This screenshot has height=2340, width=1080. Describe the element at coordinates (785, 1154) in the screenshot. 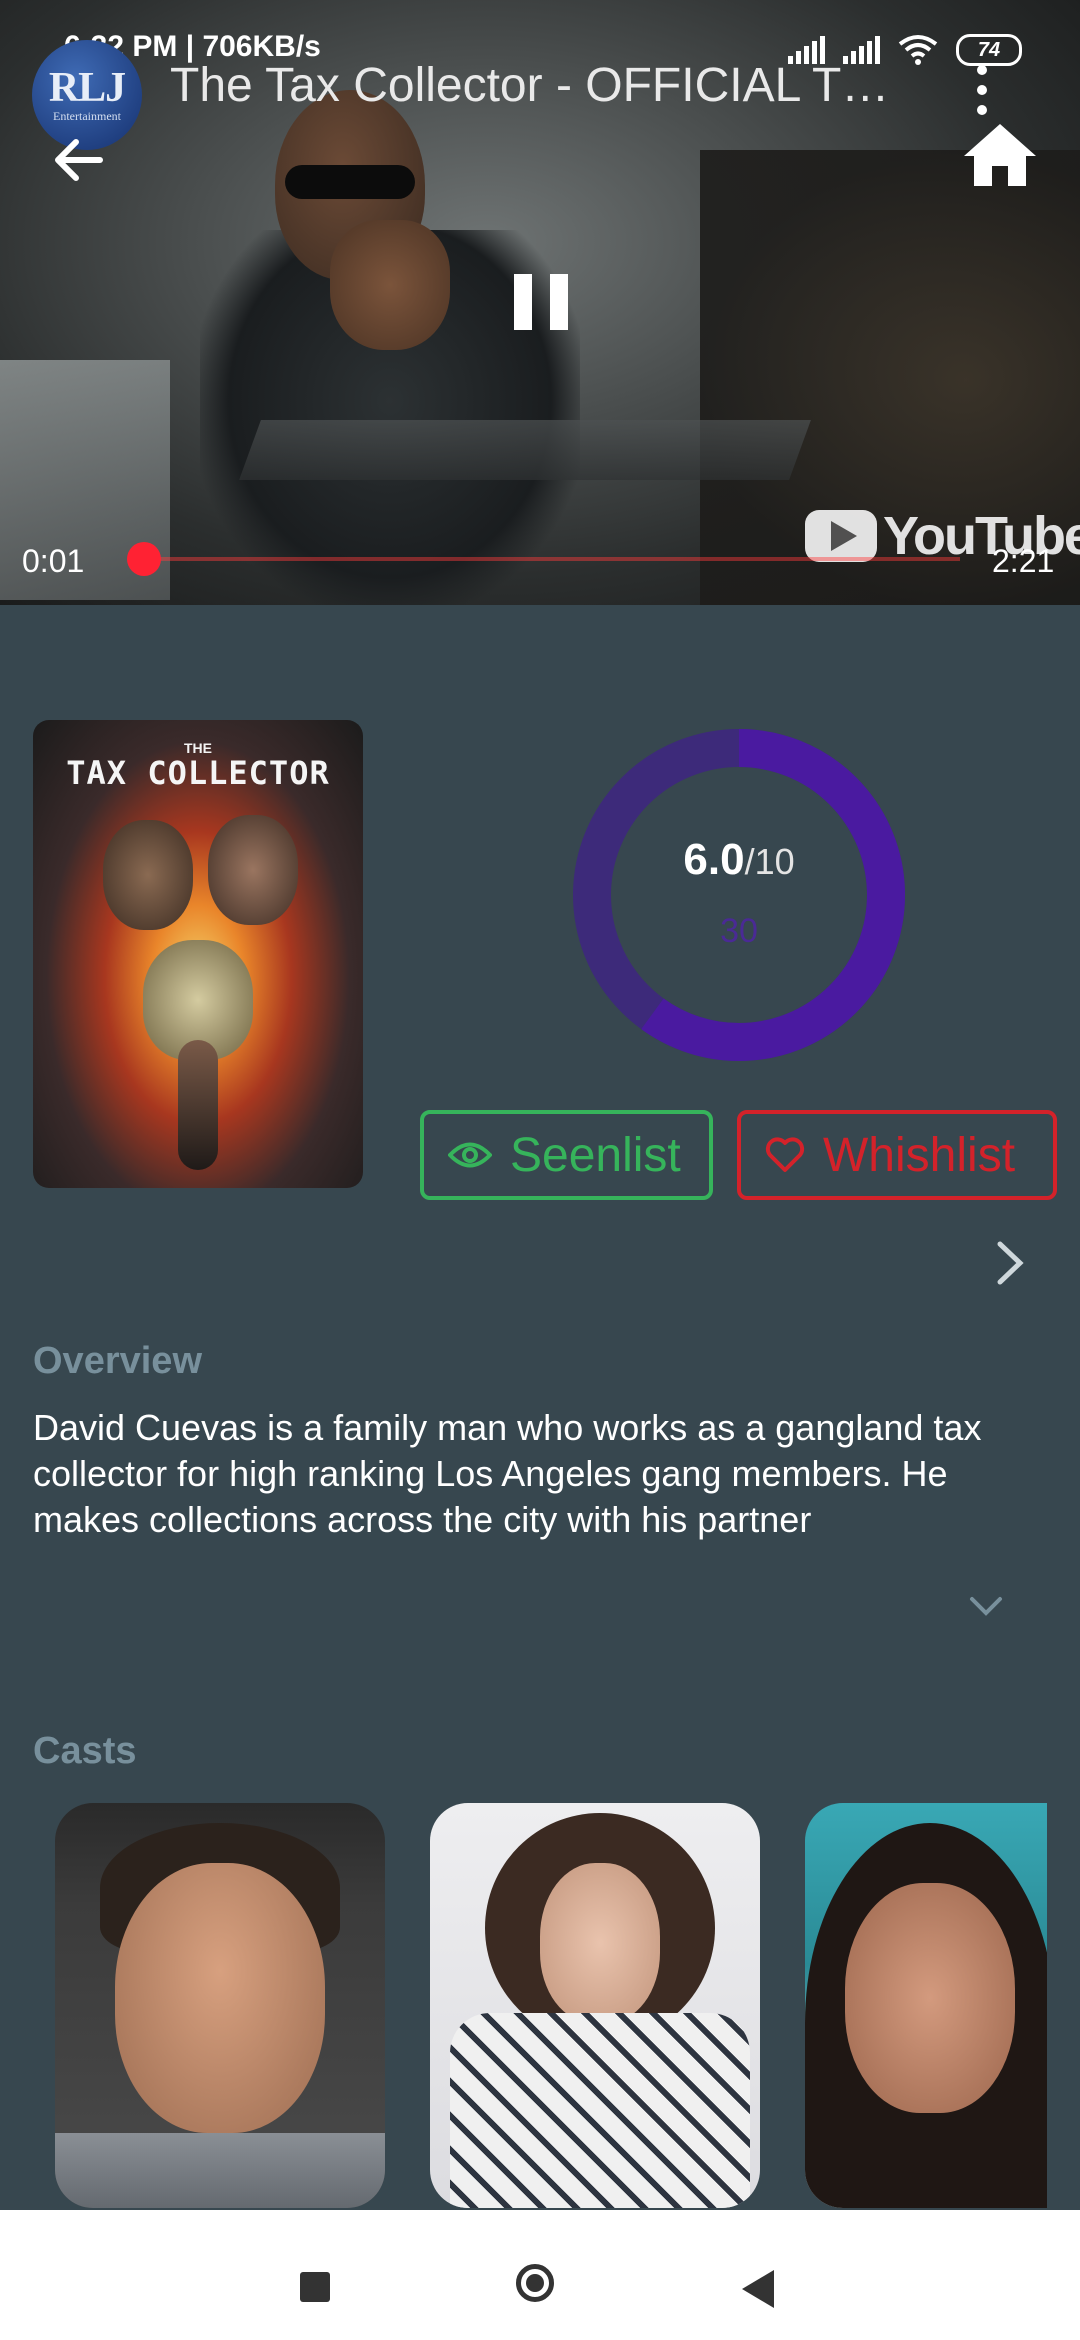

I see `heart-icon` at that location.